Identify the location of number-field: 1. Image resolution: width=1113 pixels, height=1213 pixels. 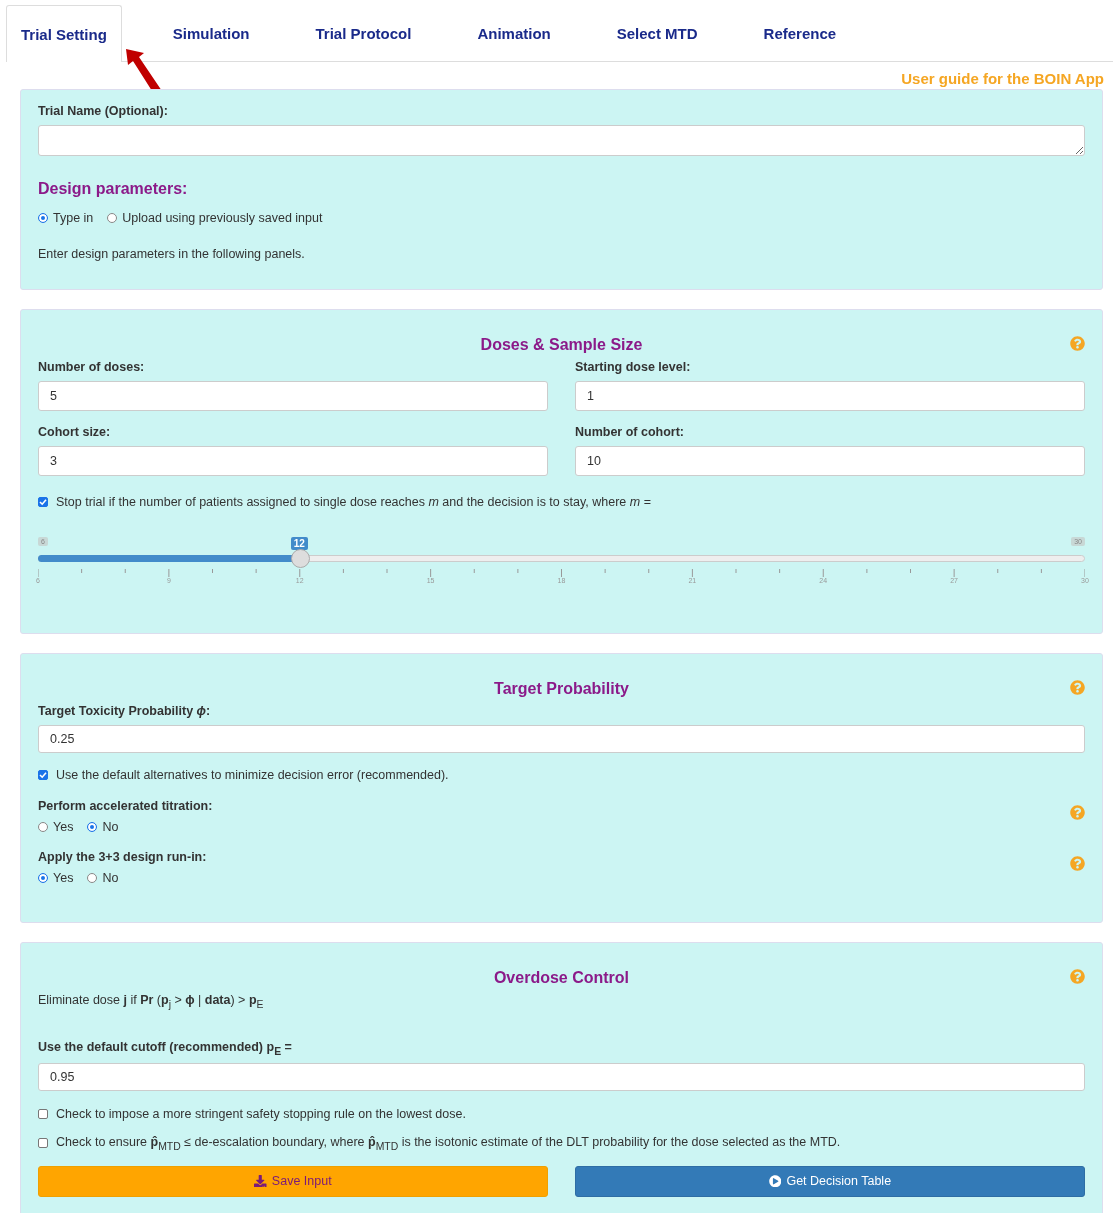
(830, 396).